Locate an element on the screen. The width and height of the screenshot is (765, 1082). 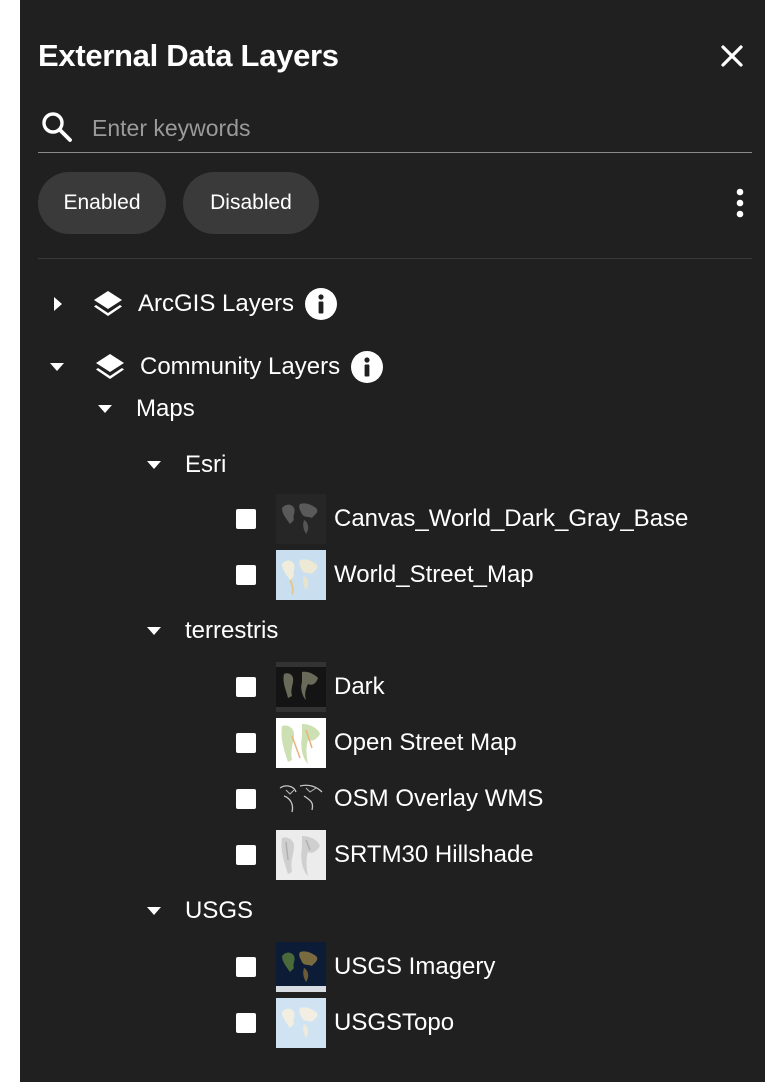
tree-node-terrestris: terrestris is located at coordinates (212, 631).